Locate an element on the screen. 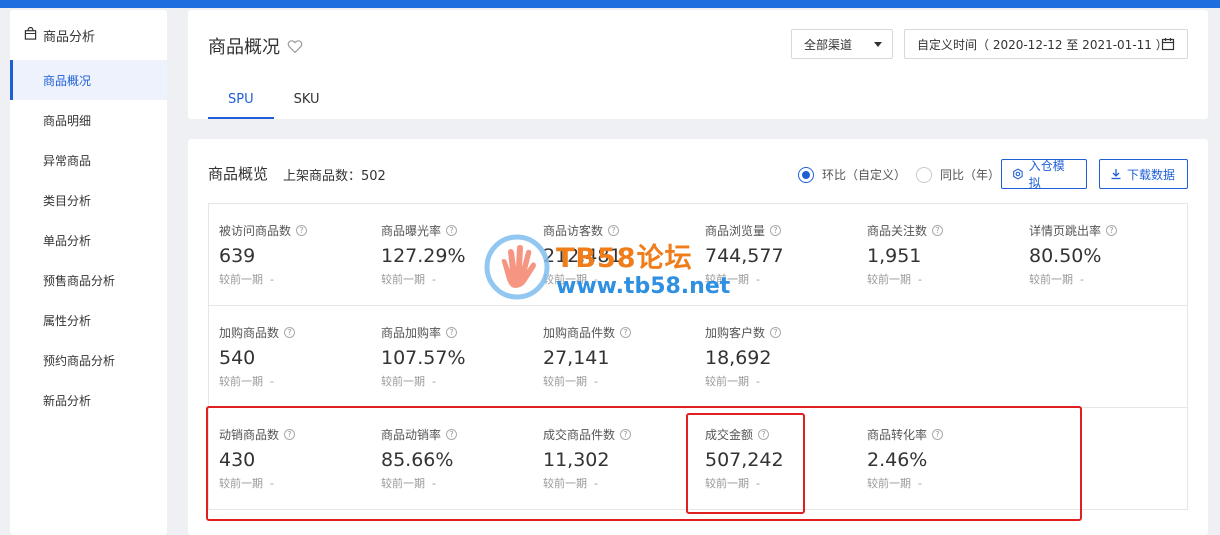 This screenshot has width=1220, height=535. metric-card: 商品加购率? 107.57% 较前一期 - is located at coordinates (456, 356).